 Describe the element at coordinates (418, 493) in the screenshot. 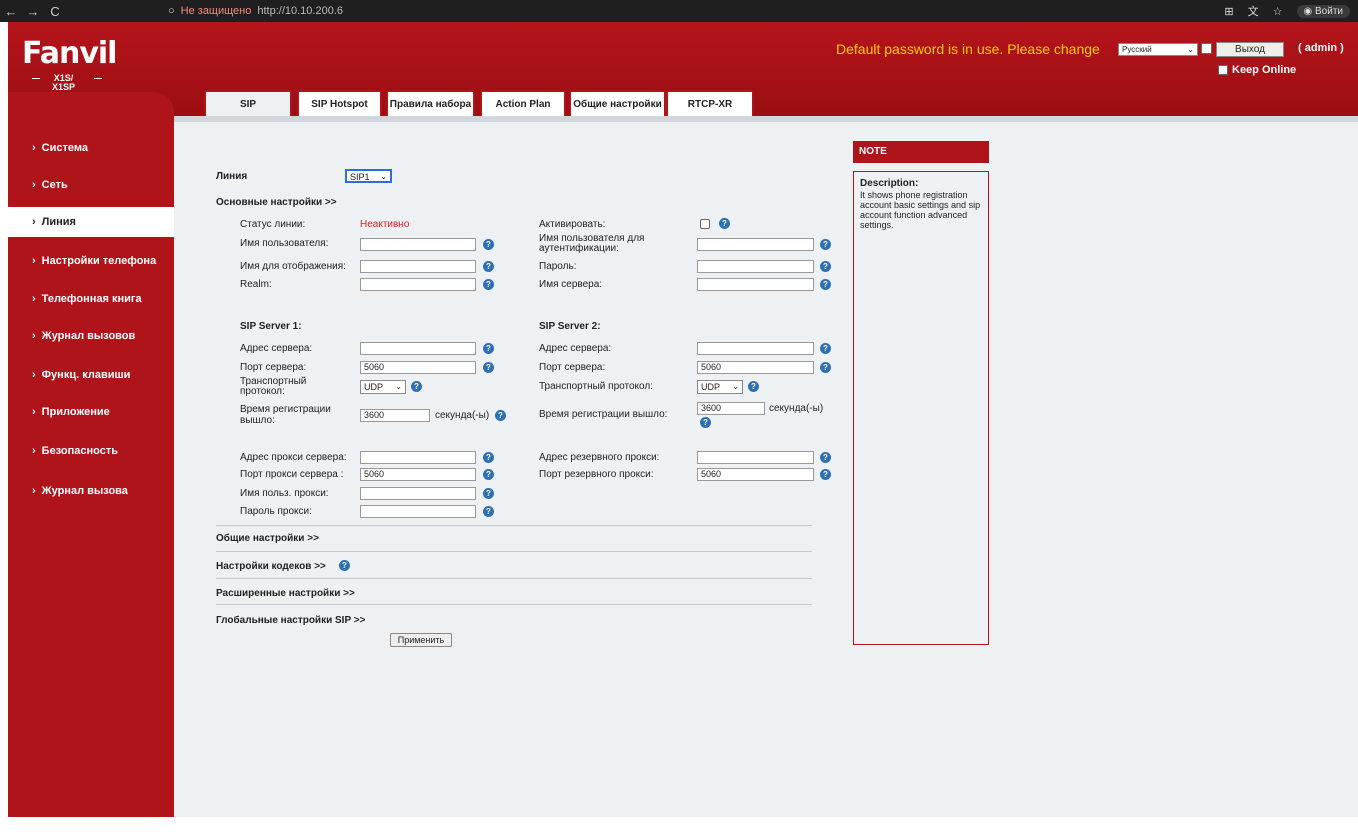

I see `proxy-user-input` at that location.